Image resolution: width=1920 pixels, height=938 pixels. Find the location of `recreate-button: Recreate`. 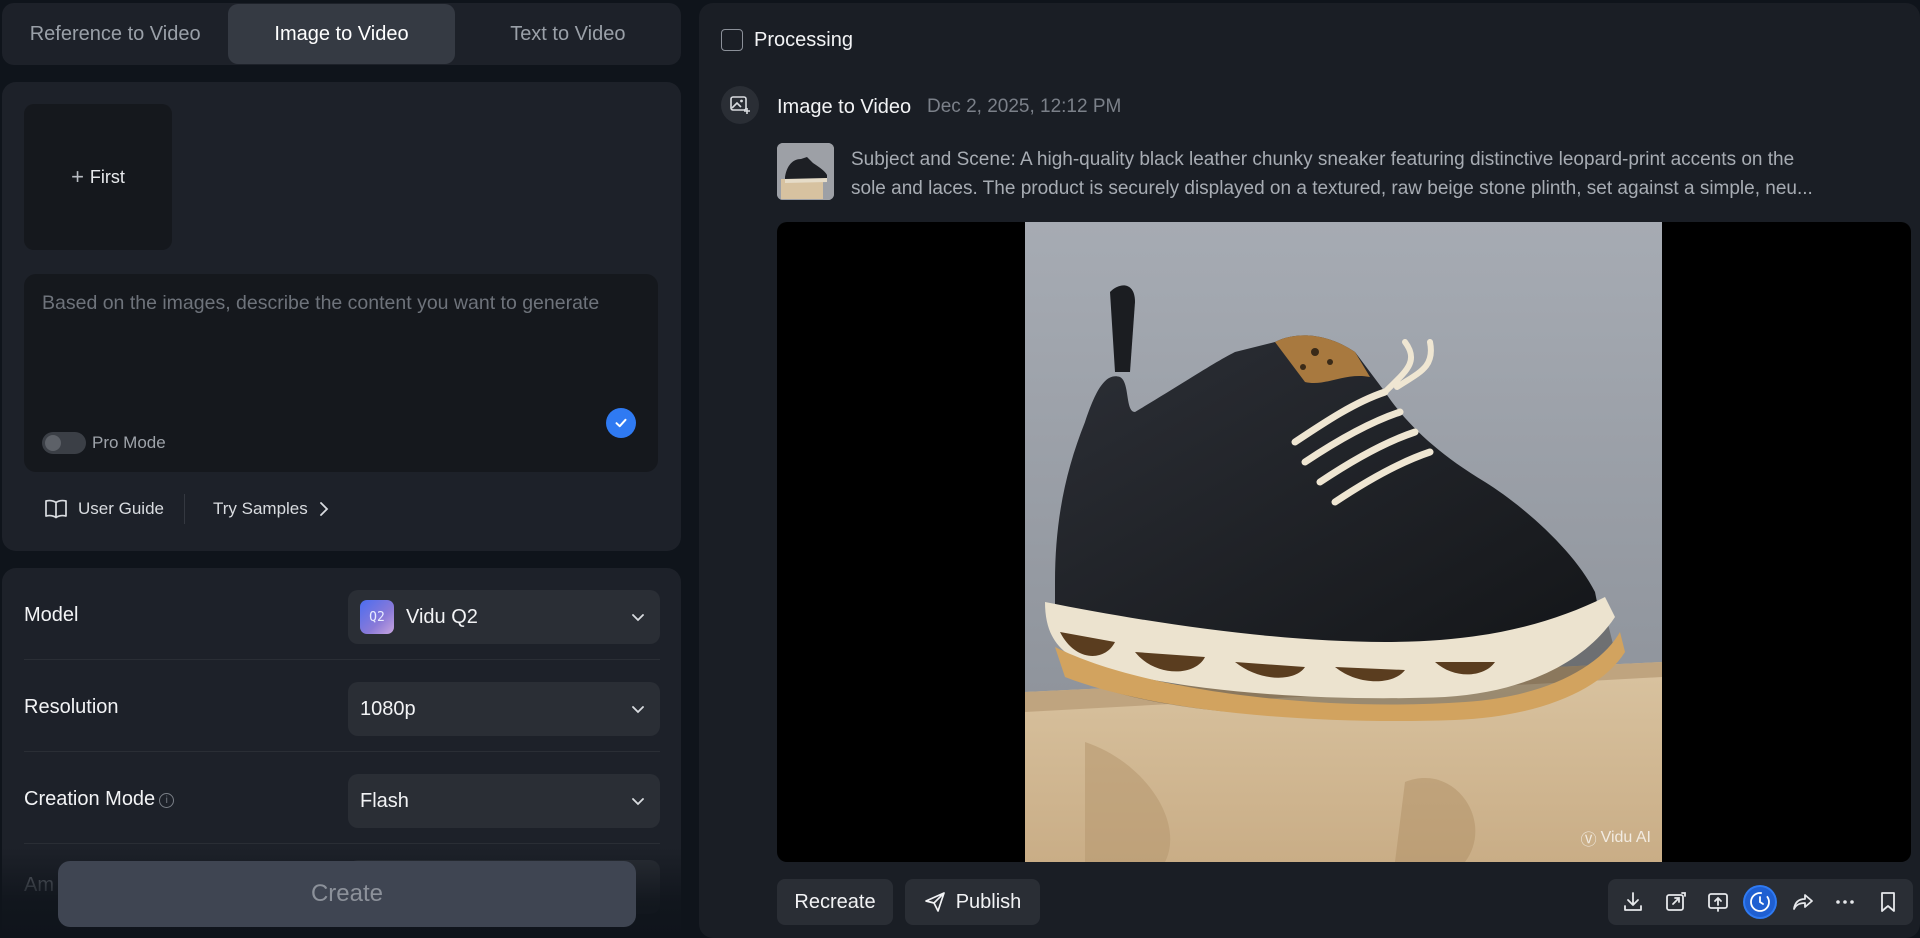

recreate-button: Recreate is located at coordinates (835, 902).